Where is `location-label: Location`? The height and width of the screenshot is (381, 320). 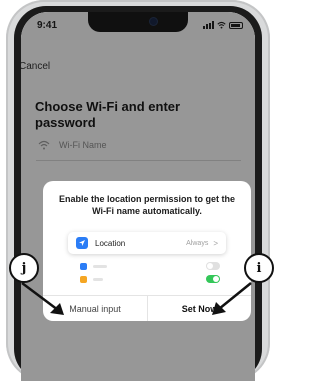
location-label: Location is located at coordinates (110, 243).